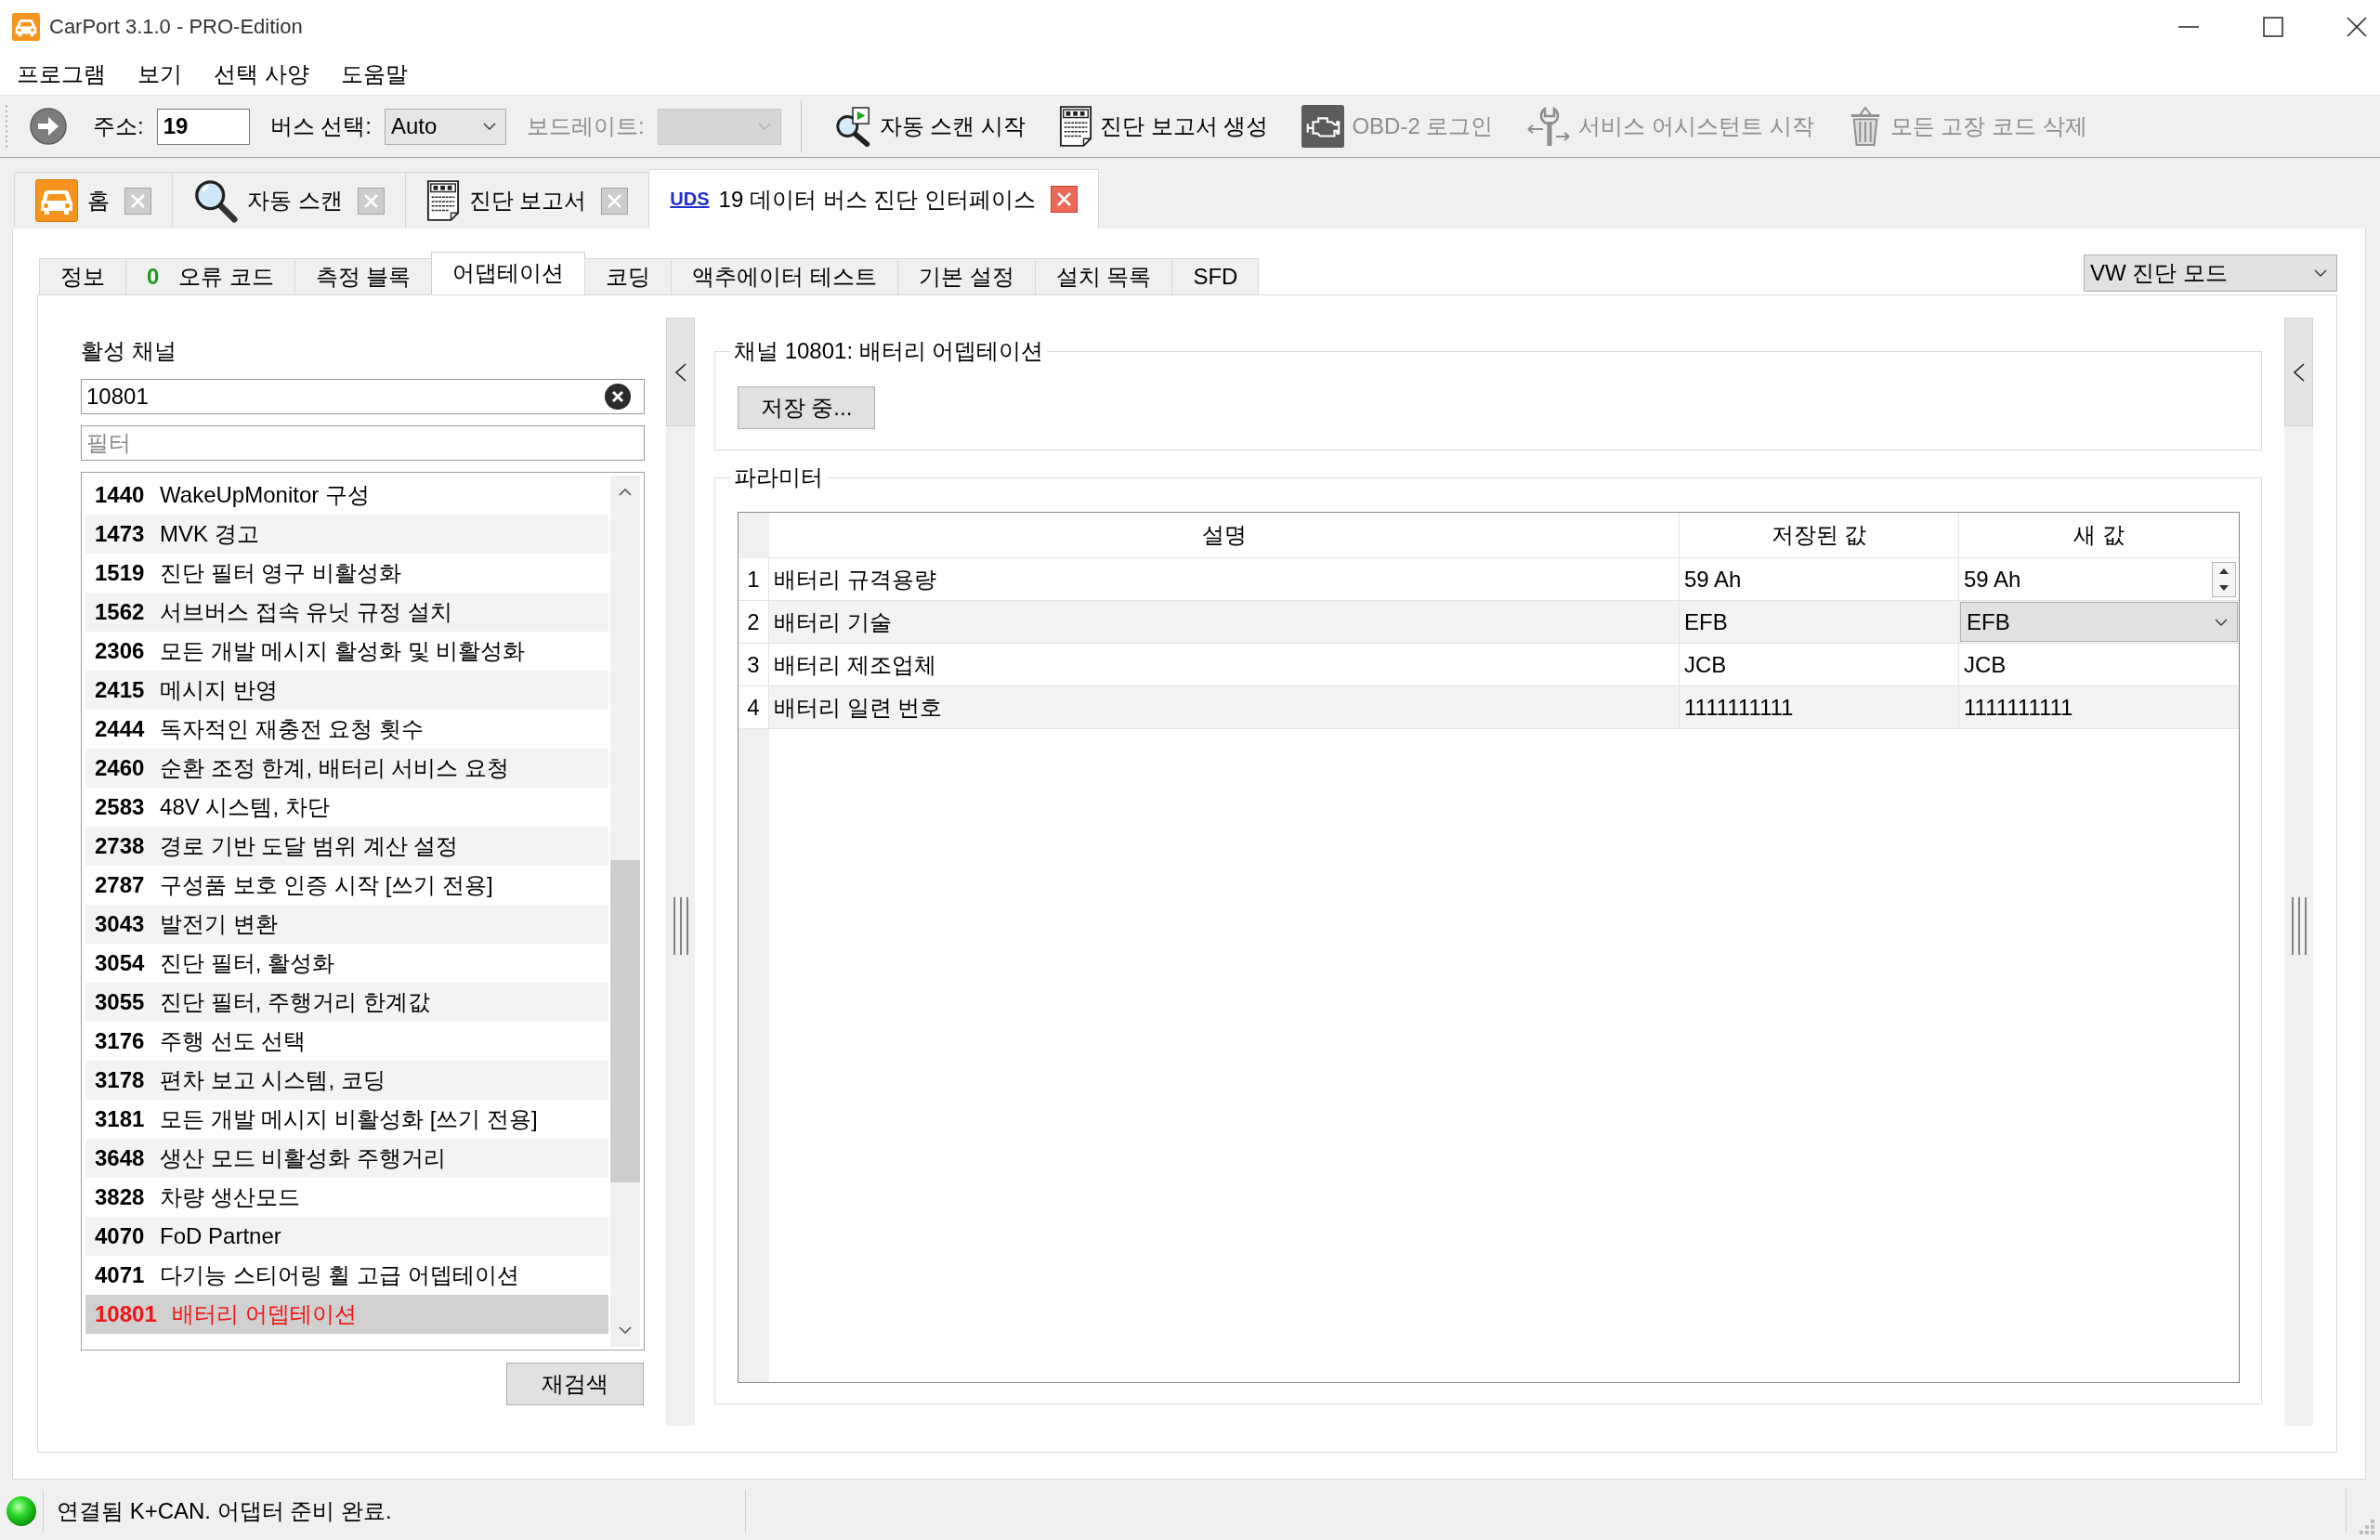  I want to click on tab: 코딩, so click(628, 276).